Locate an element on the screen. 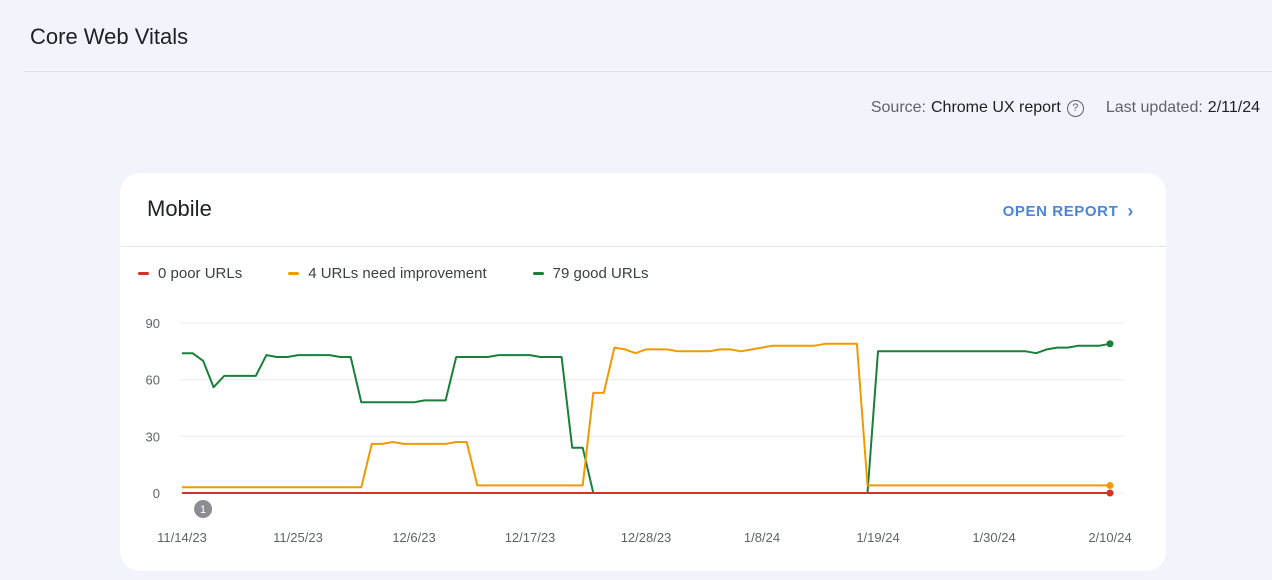  x-tick-label: 12/28/23 is located at coordinates (646, 537).